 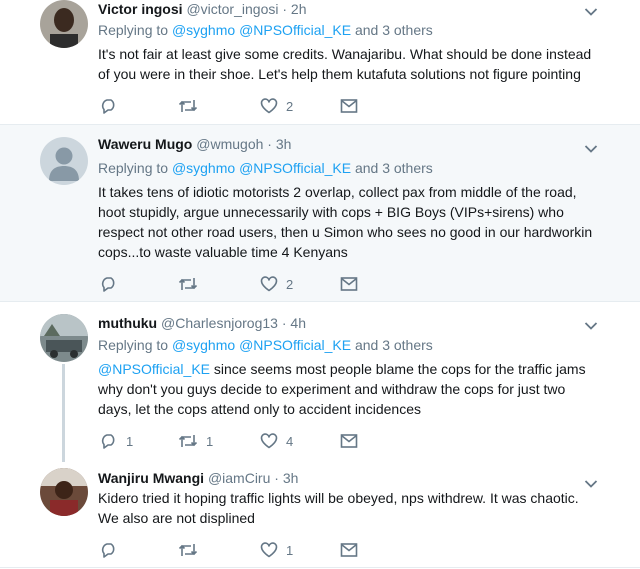 I want to click on user-handle: @wmugoh, so click(x=229, y=144).